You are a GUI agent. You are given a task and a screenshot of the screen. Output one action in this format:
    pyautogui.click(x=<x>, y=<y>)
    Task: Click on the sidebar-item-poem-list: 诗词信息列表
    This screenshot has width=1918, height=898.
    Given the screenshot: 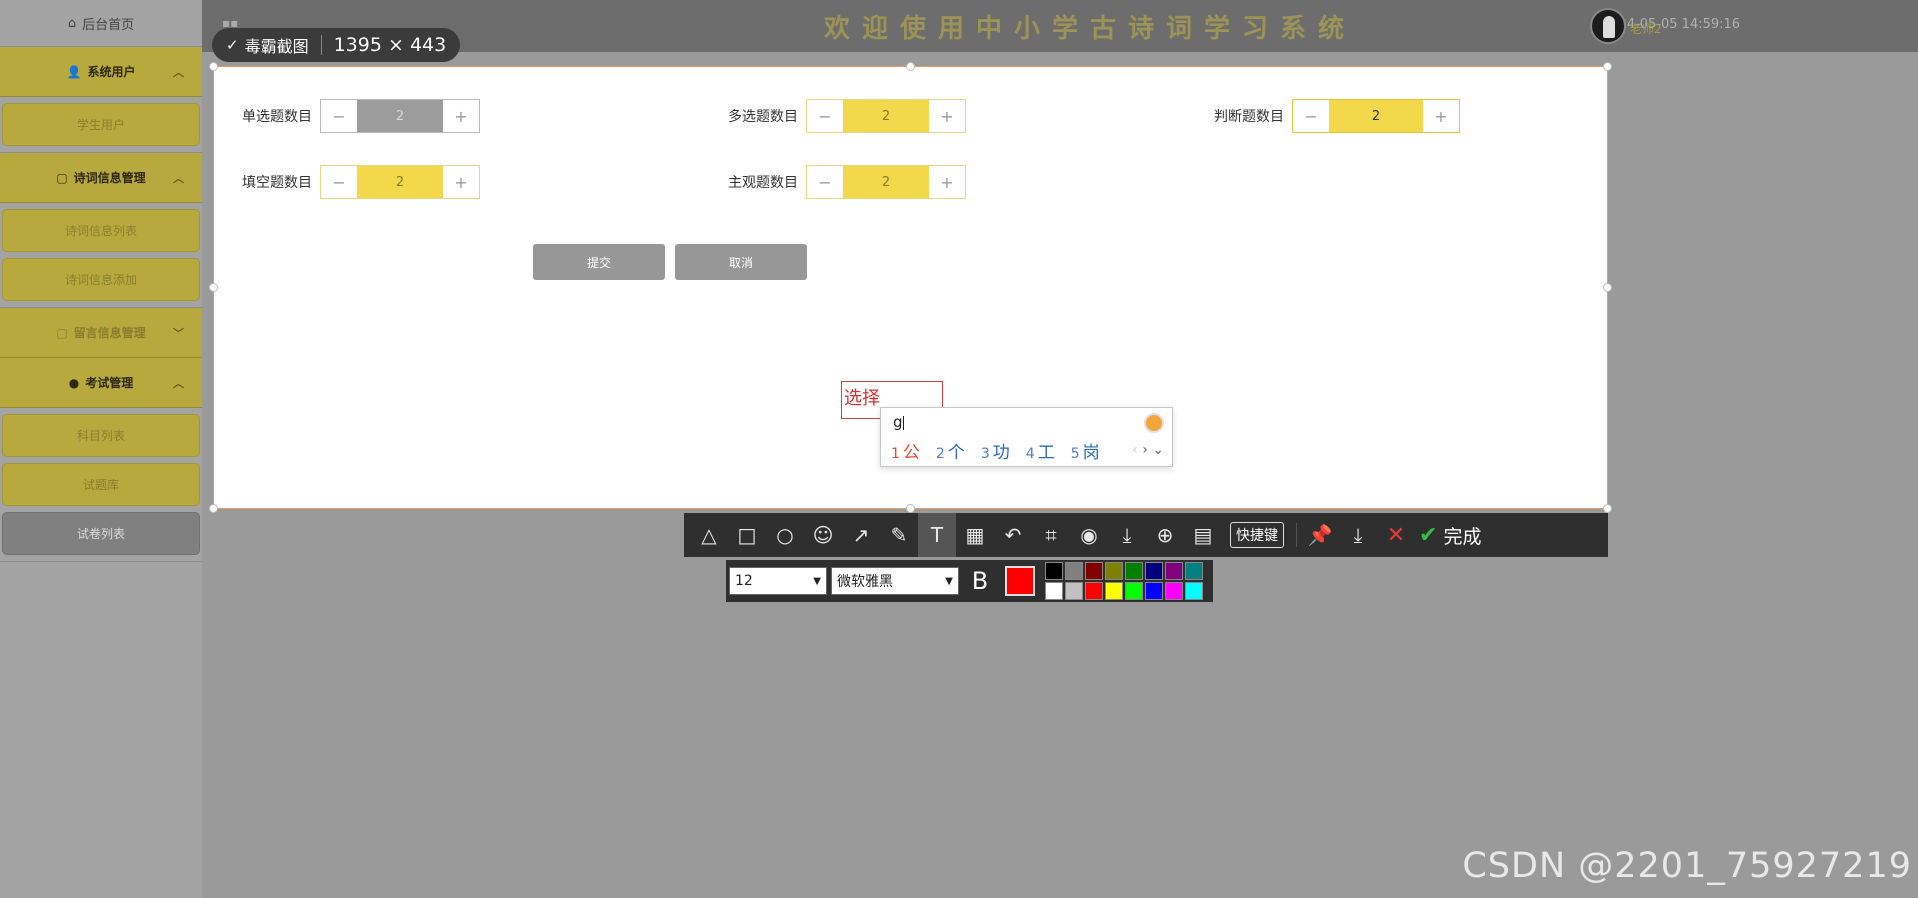 What is the action you would take?
    pyautogui.click(x=101, y=230)
    